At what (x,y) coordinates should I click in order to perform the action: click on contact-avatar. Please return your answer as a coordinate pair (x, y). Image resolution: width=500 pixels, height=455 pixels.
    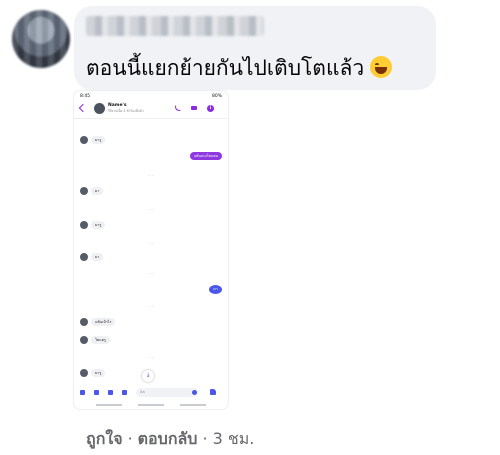
    Looking at the image, I should click on (99, 108).